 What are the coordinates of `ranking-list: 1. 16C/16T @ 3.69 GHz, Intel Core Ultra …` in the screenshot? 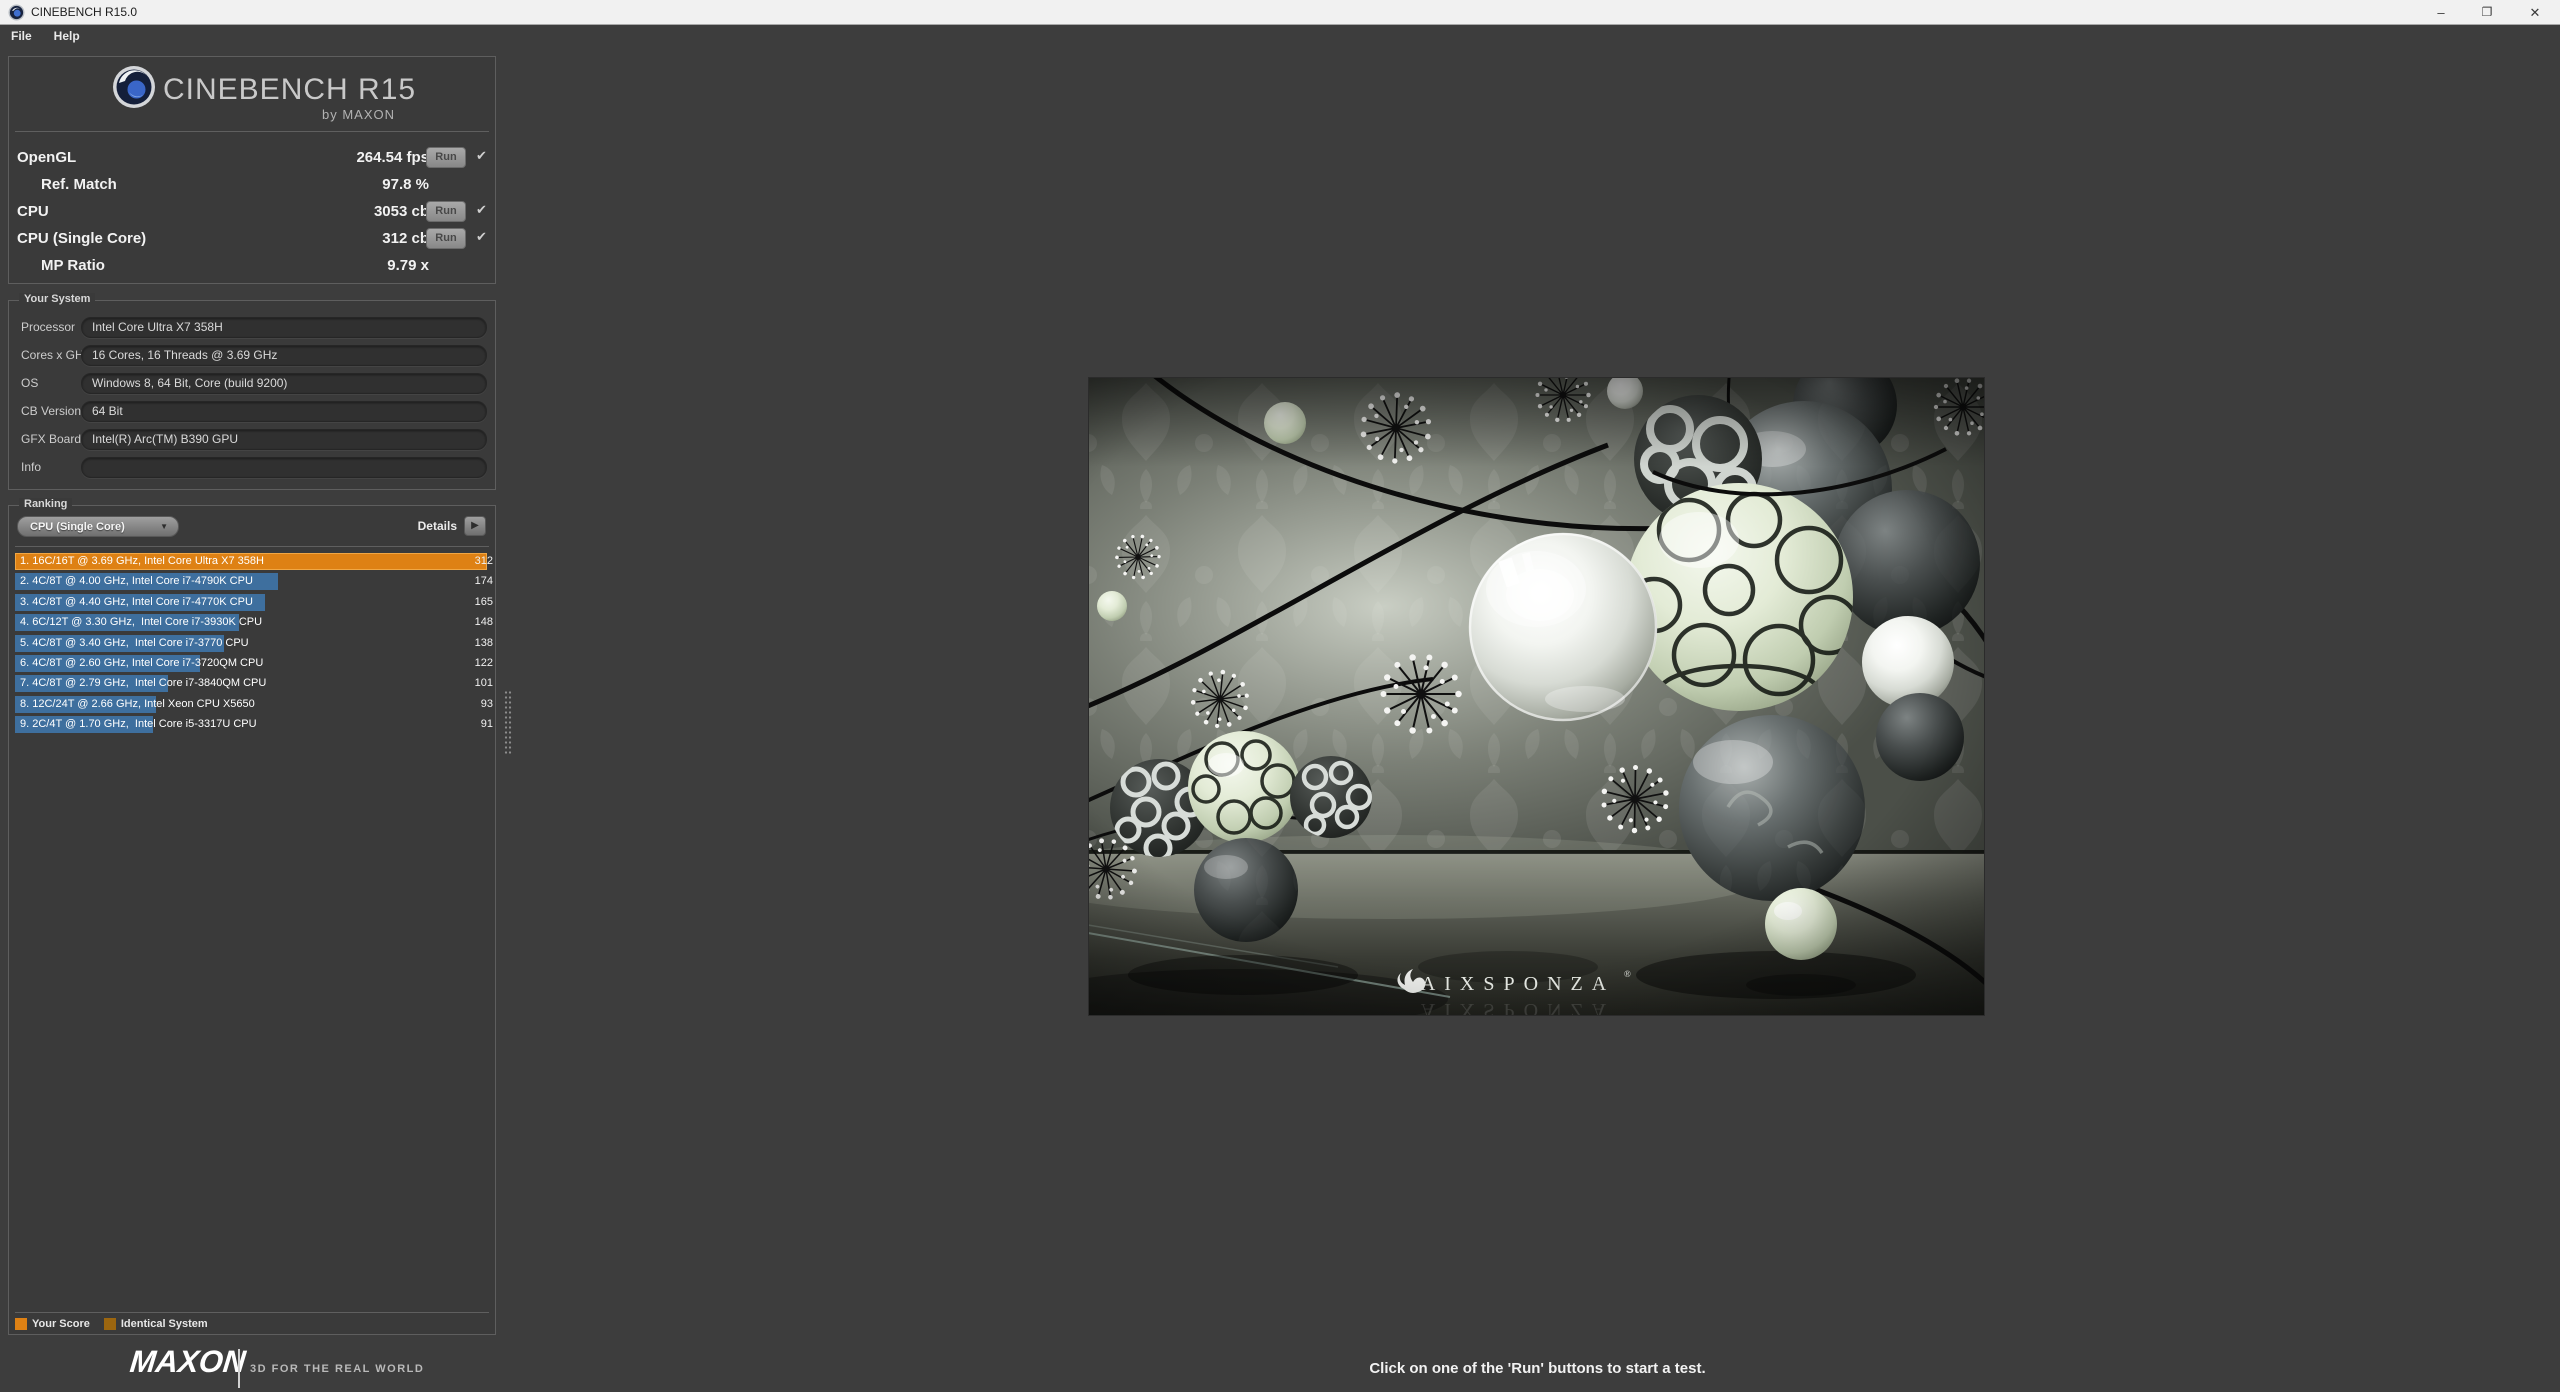 It's located at (255, 647).